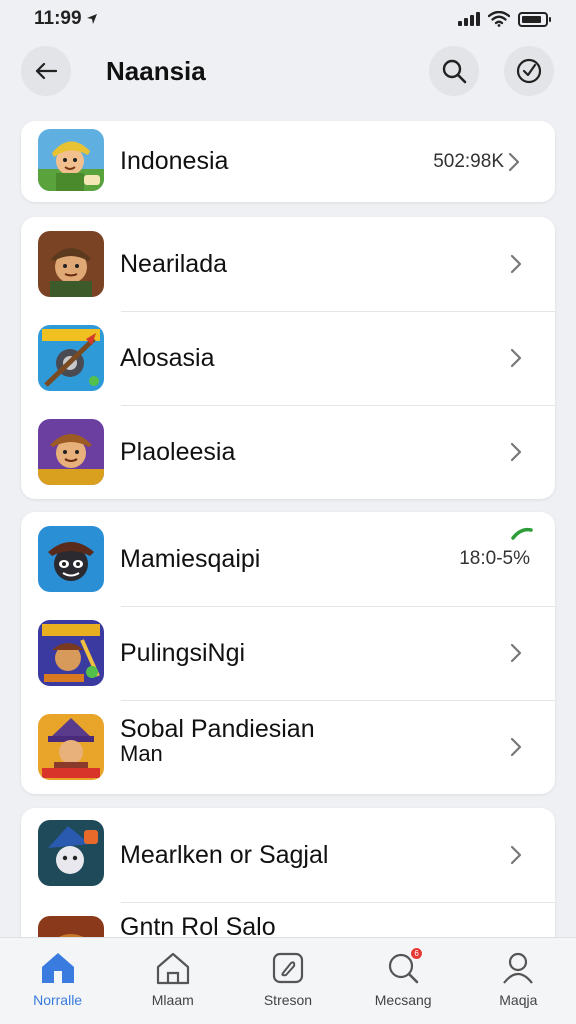 The height and width of the screenshot is (1024, 576). I want to click on game-wizard-icon, so click(71, 747).